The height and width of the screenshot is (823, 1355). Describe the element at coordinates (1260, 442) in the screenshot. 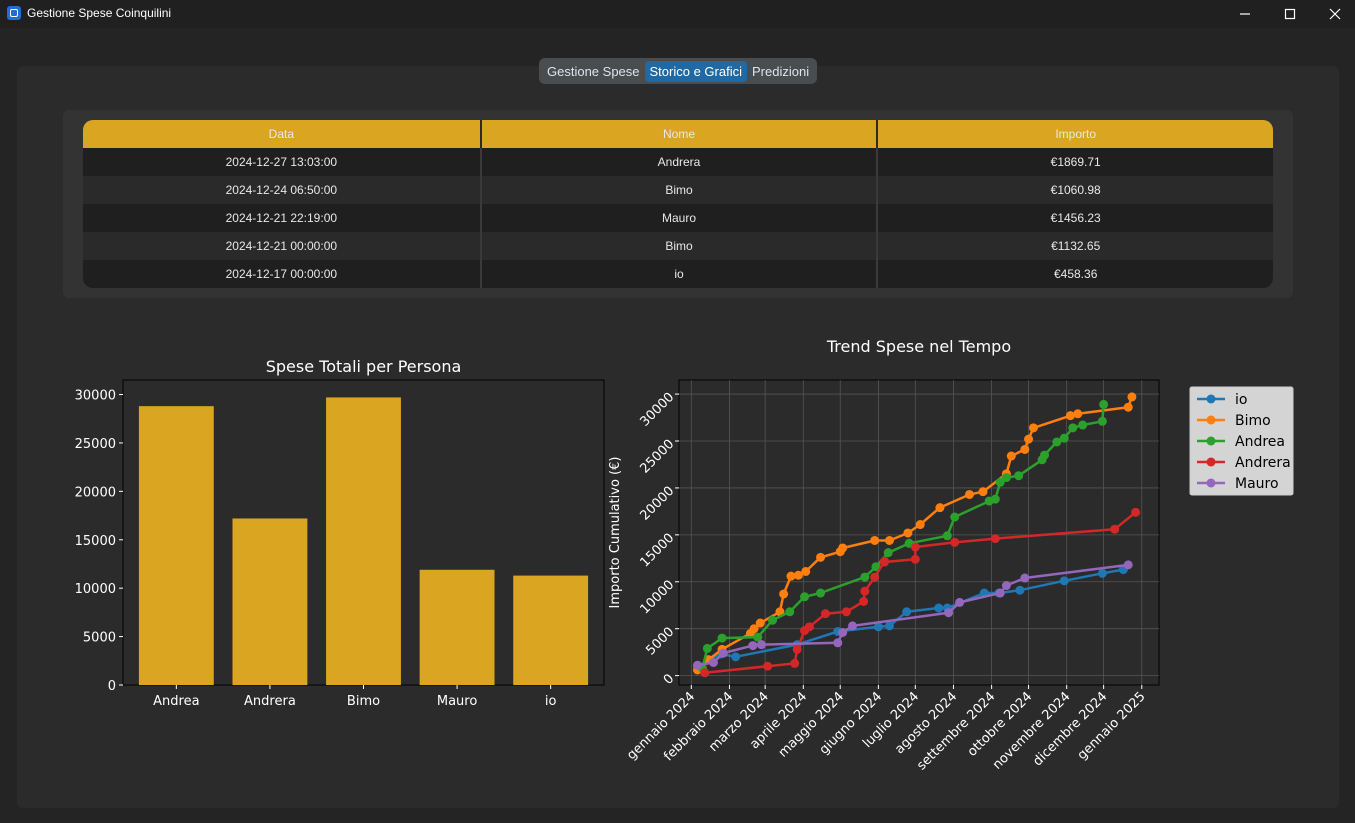

I see `legend-label: Andrea` at that location.